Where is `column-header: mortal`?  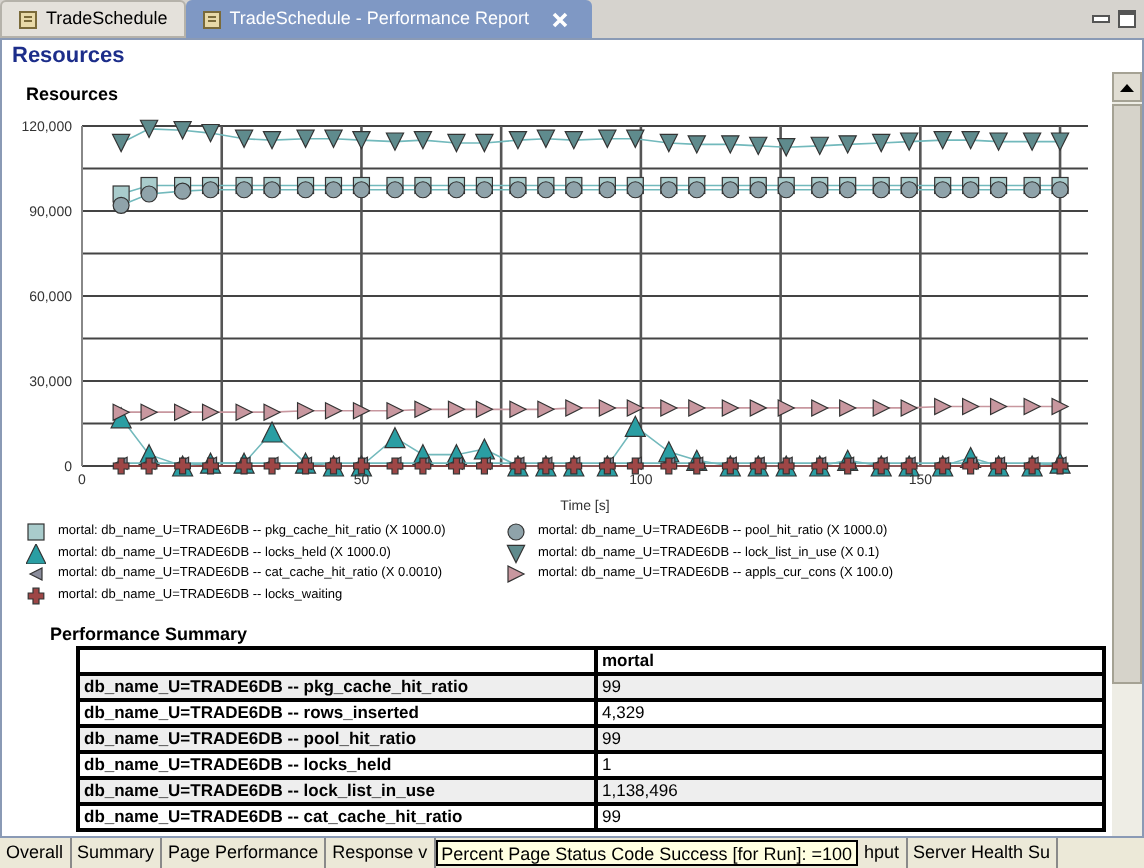 column-header: mortal is located at coordinates (850, 661).